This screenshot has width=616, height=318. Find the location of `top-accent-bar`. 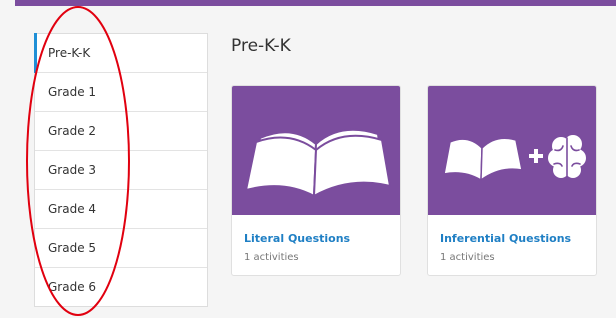

top-accent-bar is located at coordinates (315, 3).